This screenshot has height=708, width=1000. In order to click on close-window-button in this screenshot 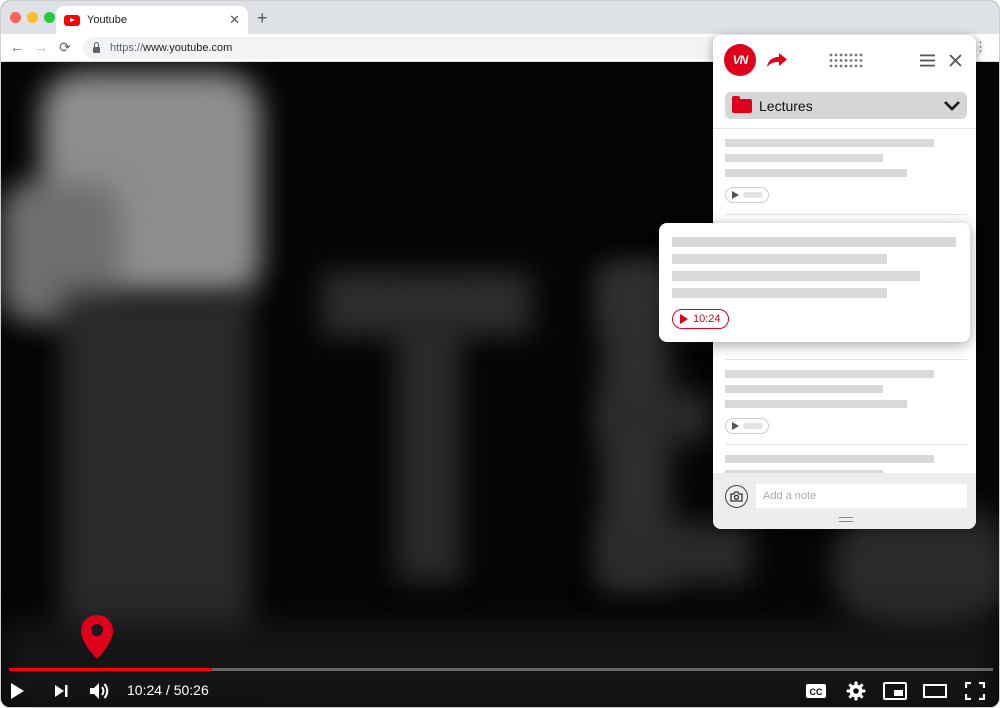, I will do `click(15, 17)`.